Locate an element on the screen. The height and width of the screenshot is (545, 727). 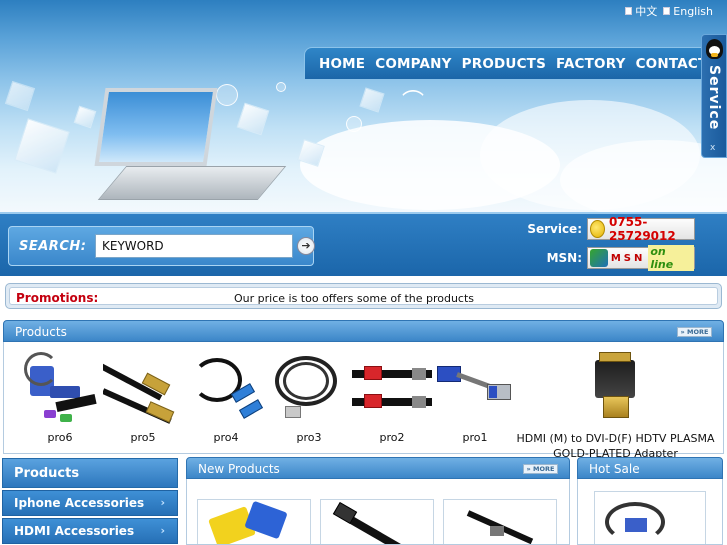
products-more-button: » MORE is located at coordinates (694, 332).